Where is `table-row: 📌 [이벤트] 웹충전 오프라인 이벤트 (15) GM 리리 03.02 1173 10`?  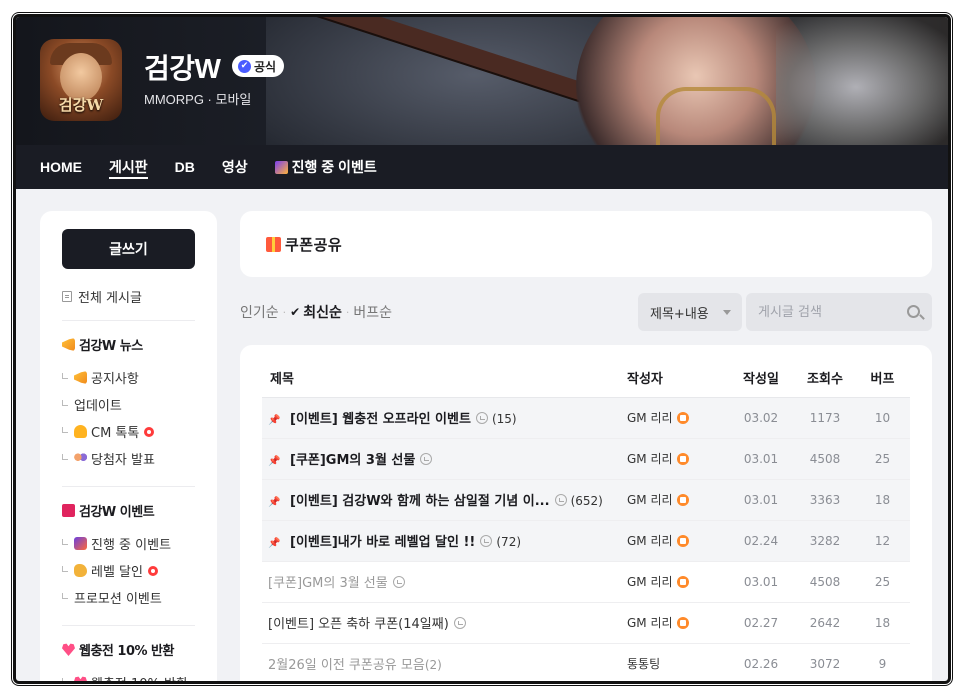 table-row: 📌 [이벤트] 웹충전 오프라인 이벤트 (15) GM 리리 03.02 1173 10 is located at coordinates (586, 418).